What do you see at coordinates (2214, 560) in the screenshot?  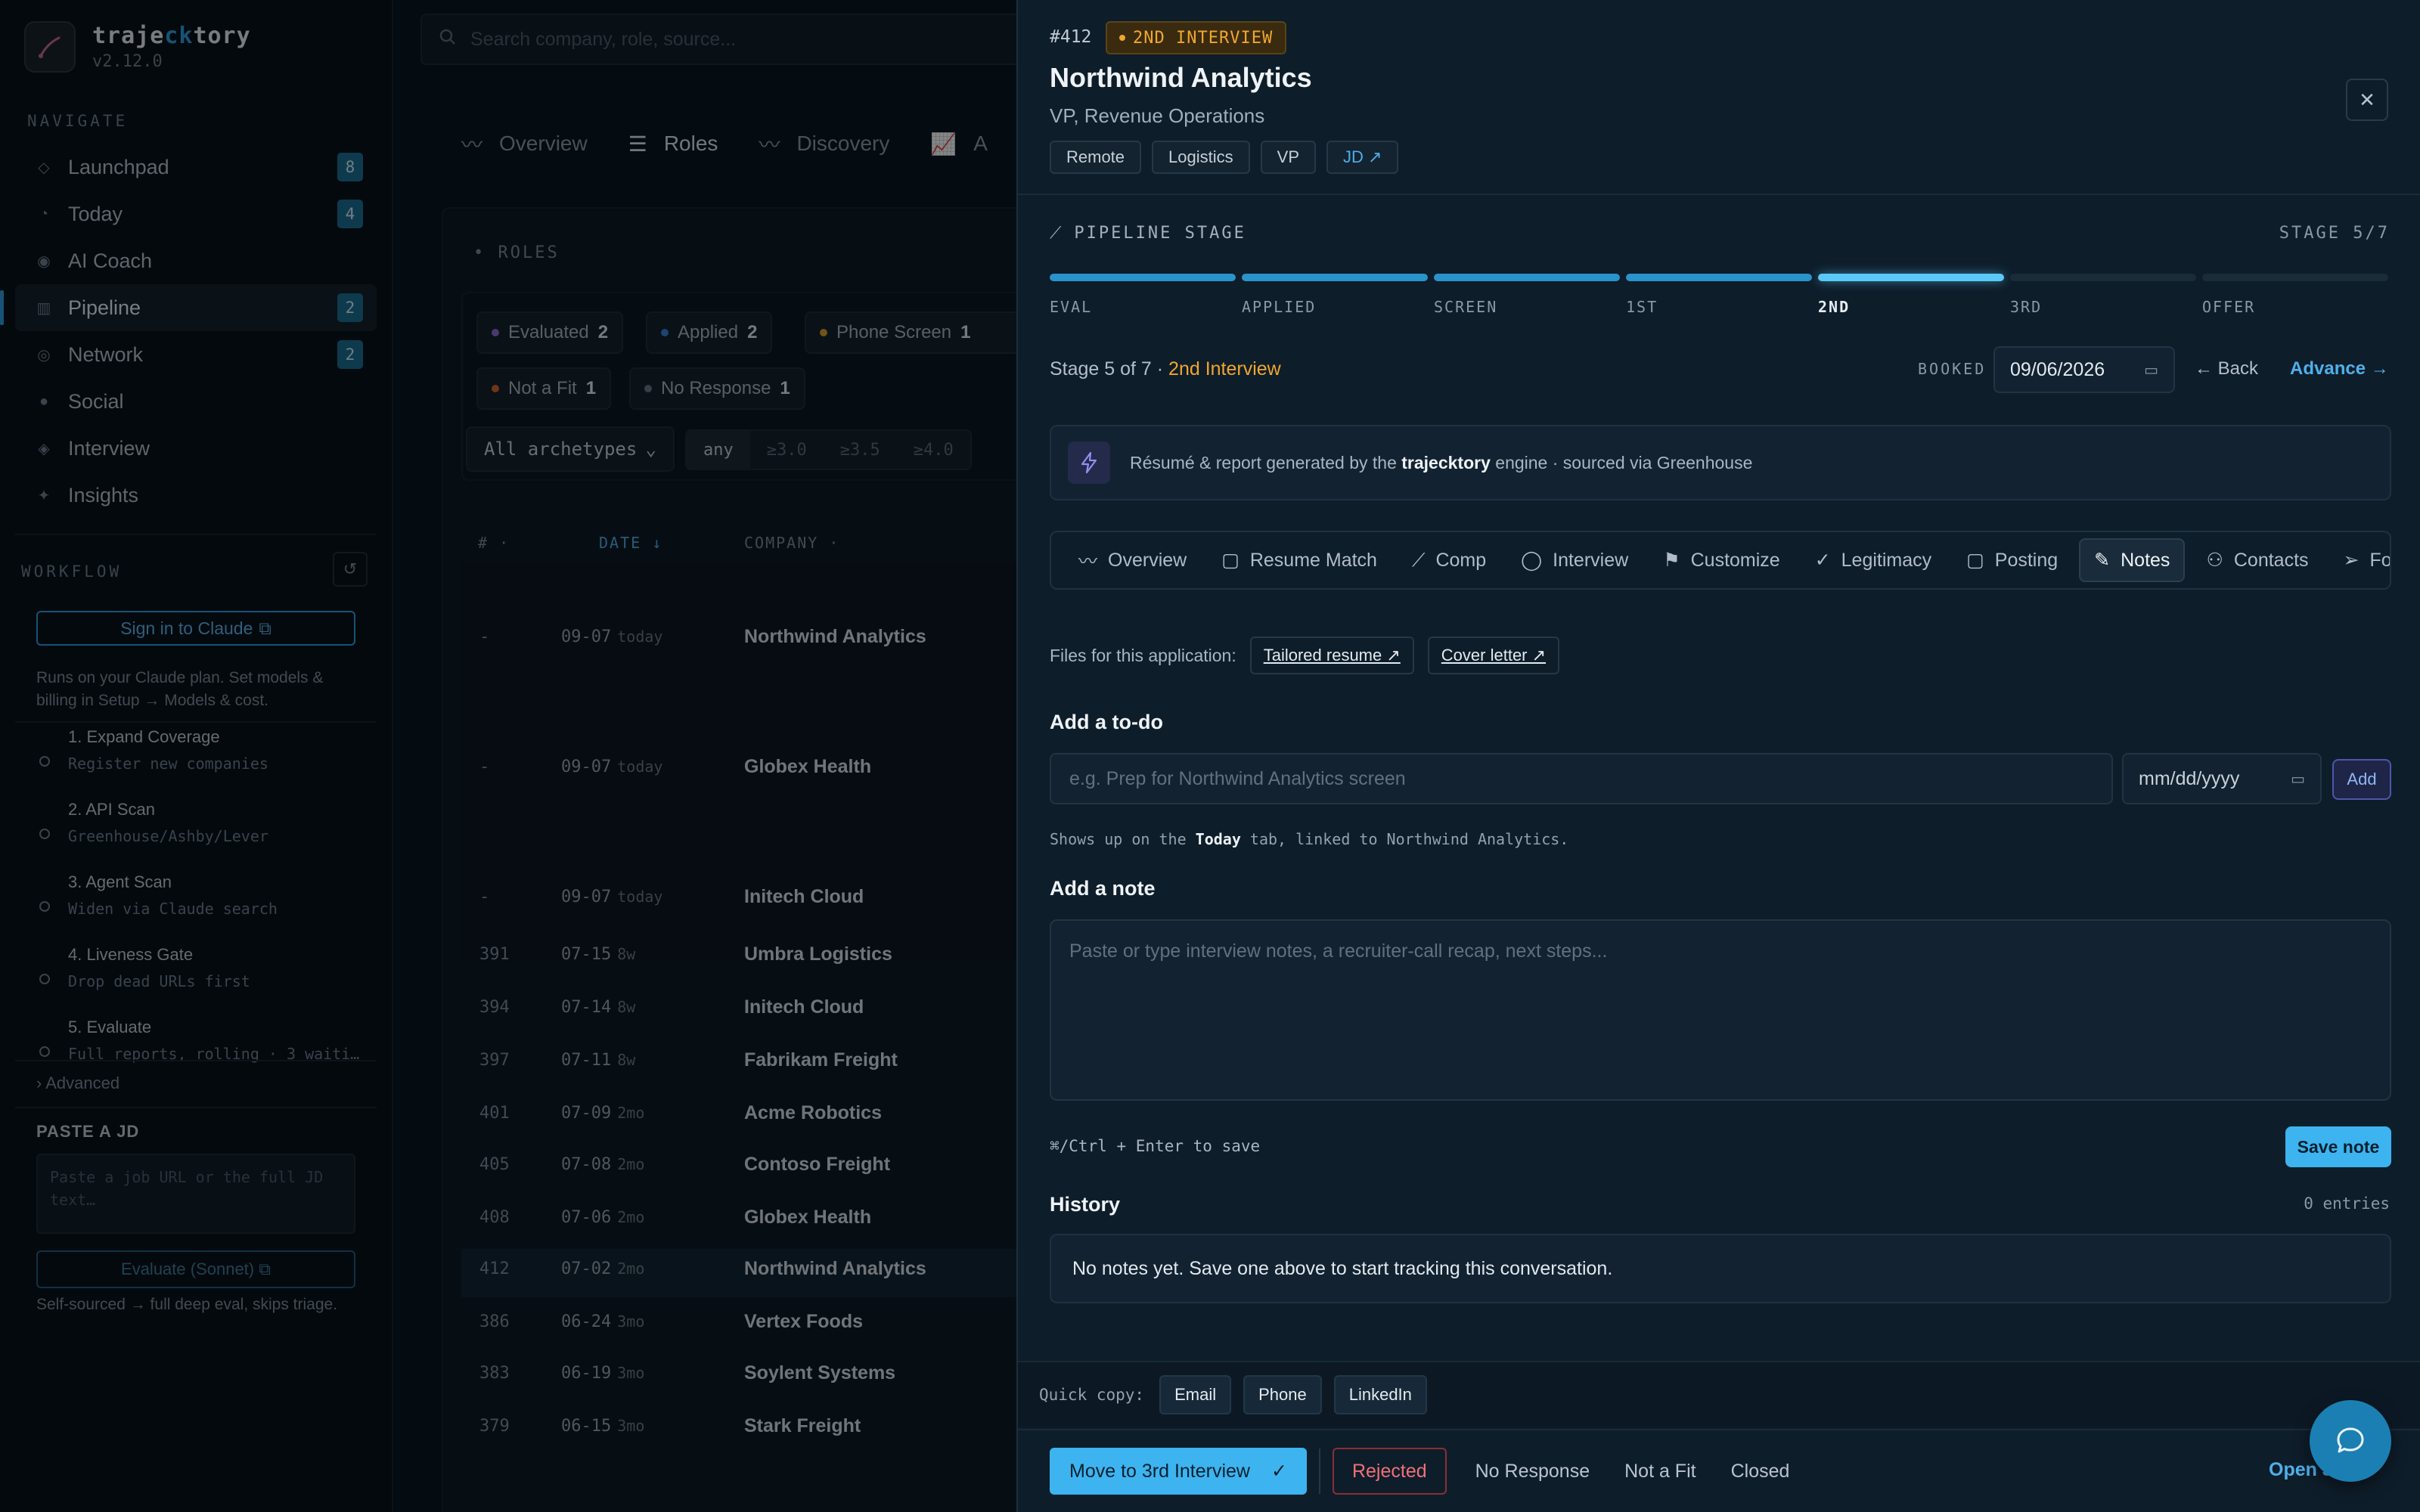 I see `users-icon: ⚇` at bounding box center [2214, 560].